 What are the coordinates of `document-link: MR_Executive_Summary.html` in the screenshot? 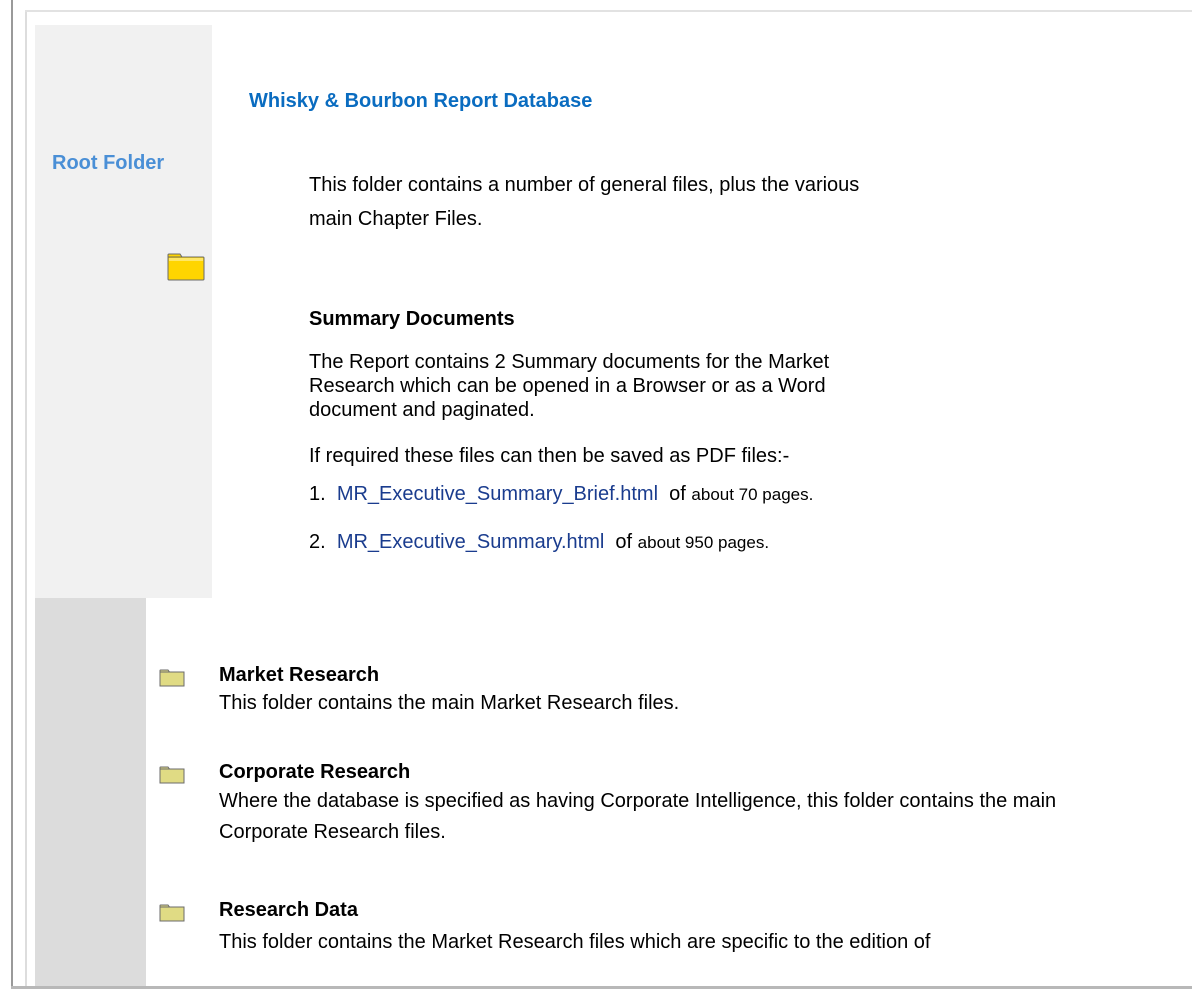 It's located at (470, 542).